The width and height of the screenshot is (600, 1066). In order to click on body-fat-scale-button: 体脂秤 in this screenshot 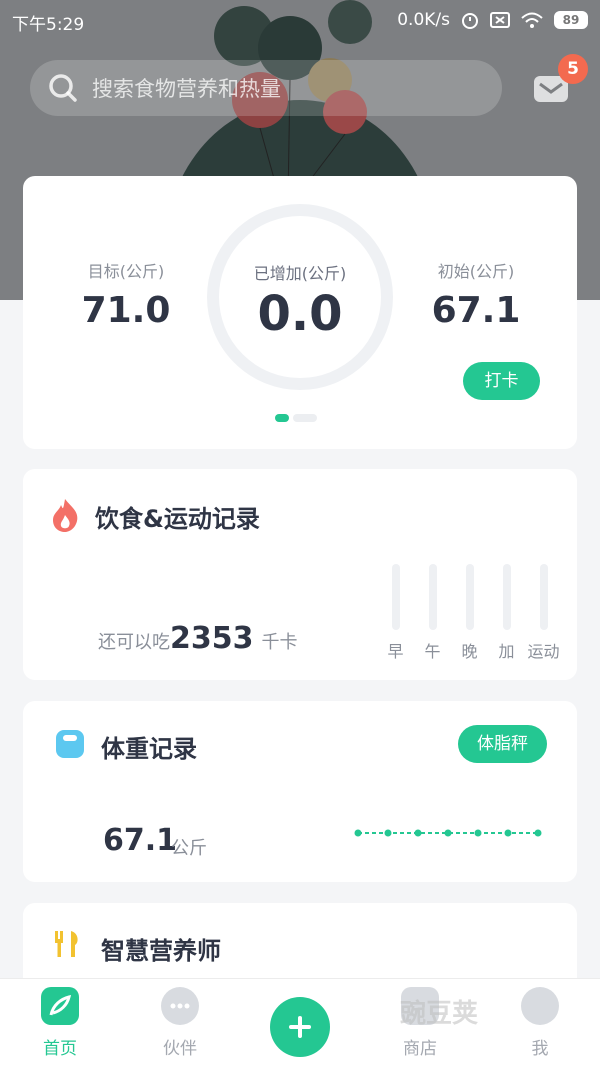, I will do `click(502, 744)`.